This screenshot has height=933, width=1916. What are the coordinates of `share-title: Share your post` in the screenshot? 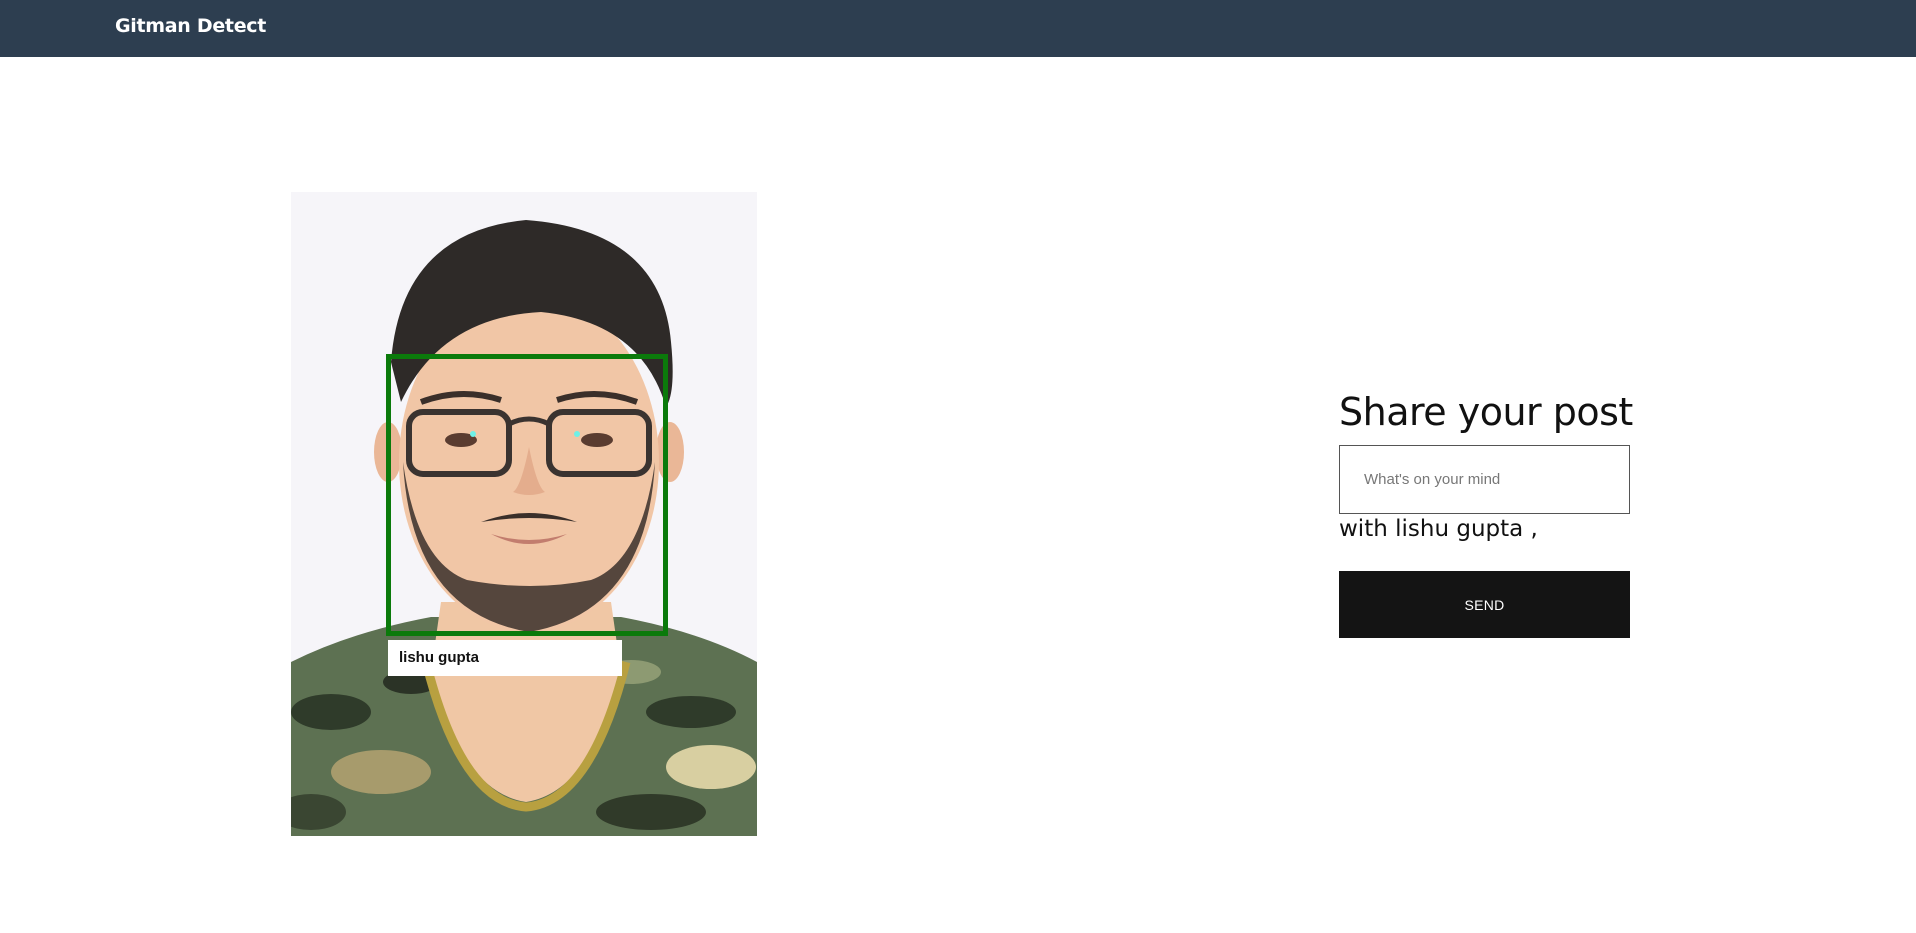 It's located at (1486, 412).